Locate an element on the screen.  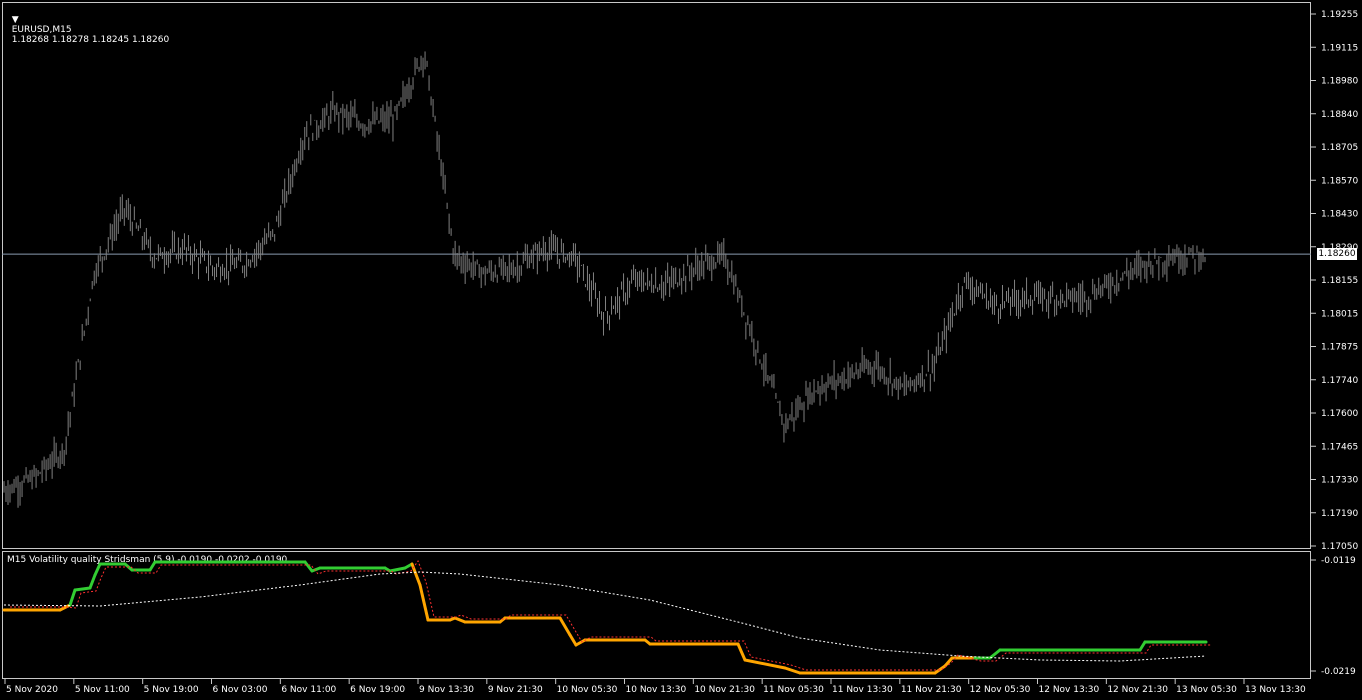
time-axis-label: 5 Nov 2020 is located at coordinates (32, 690).